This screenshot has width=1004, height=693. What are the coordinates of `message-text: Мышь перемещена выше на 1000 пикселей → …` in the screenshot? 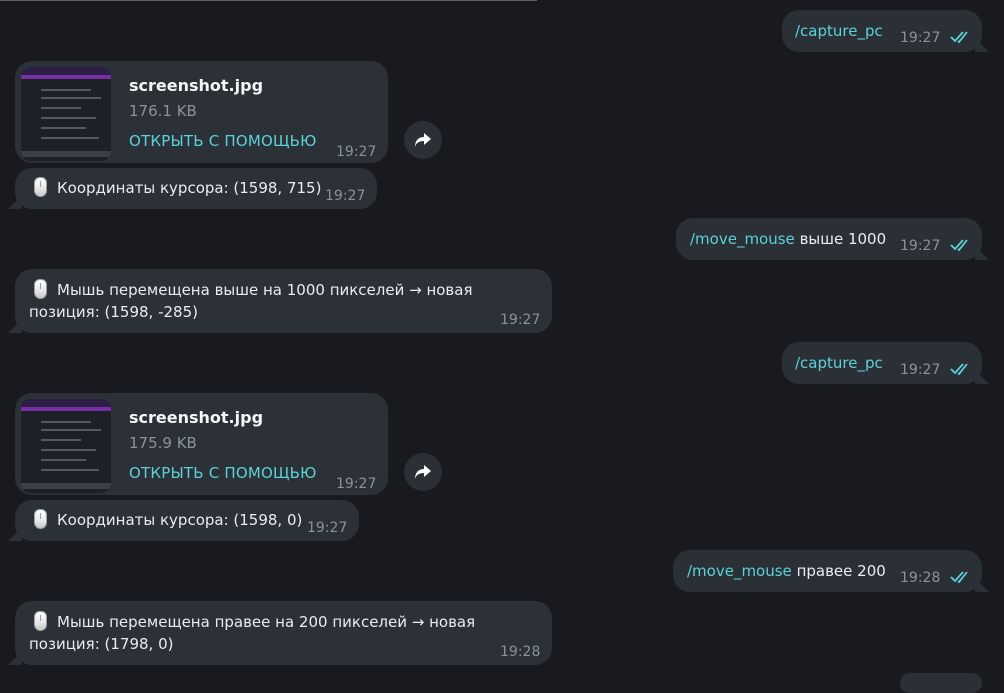 It's located at (265, 290).